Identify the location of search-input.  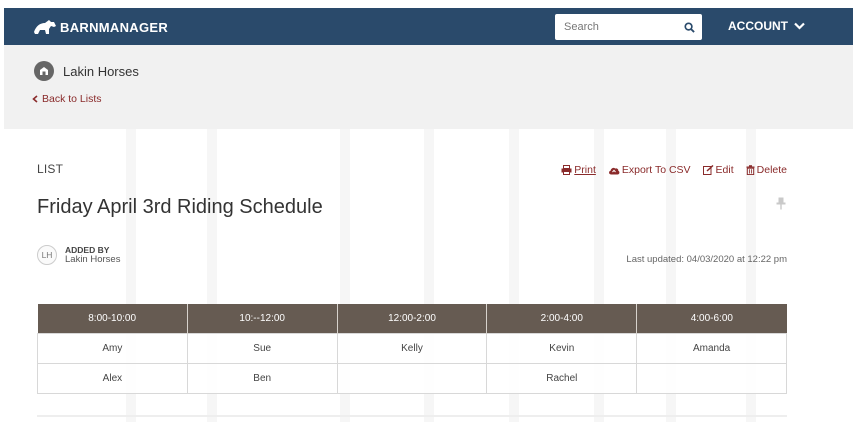
(617, 27).